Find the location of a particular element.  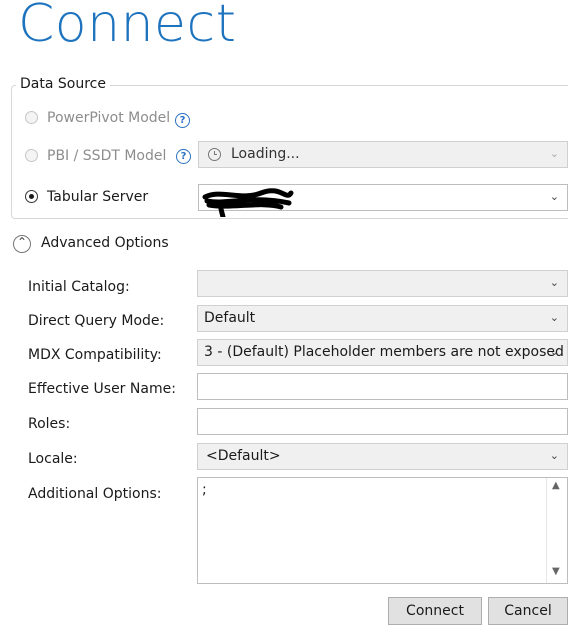

powerpivot-label: PowerPivot Model is located at coordinates (109, 118).